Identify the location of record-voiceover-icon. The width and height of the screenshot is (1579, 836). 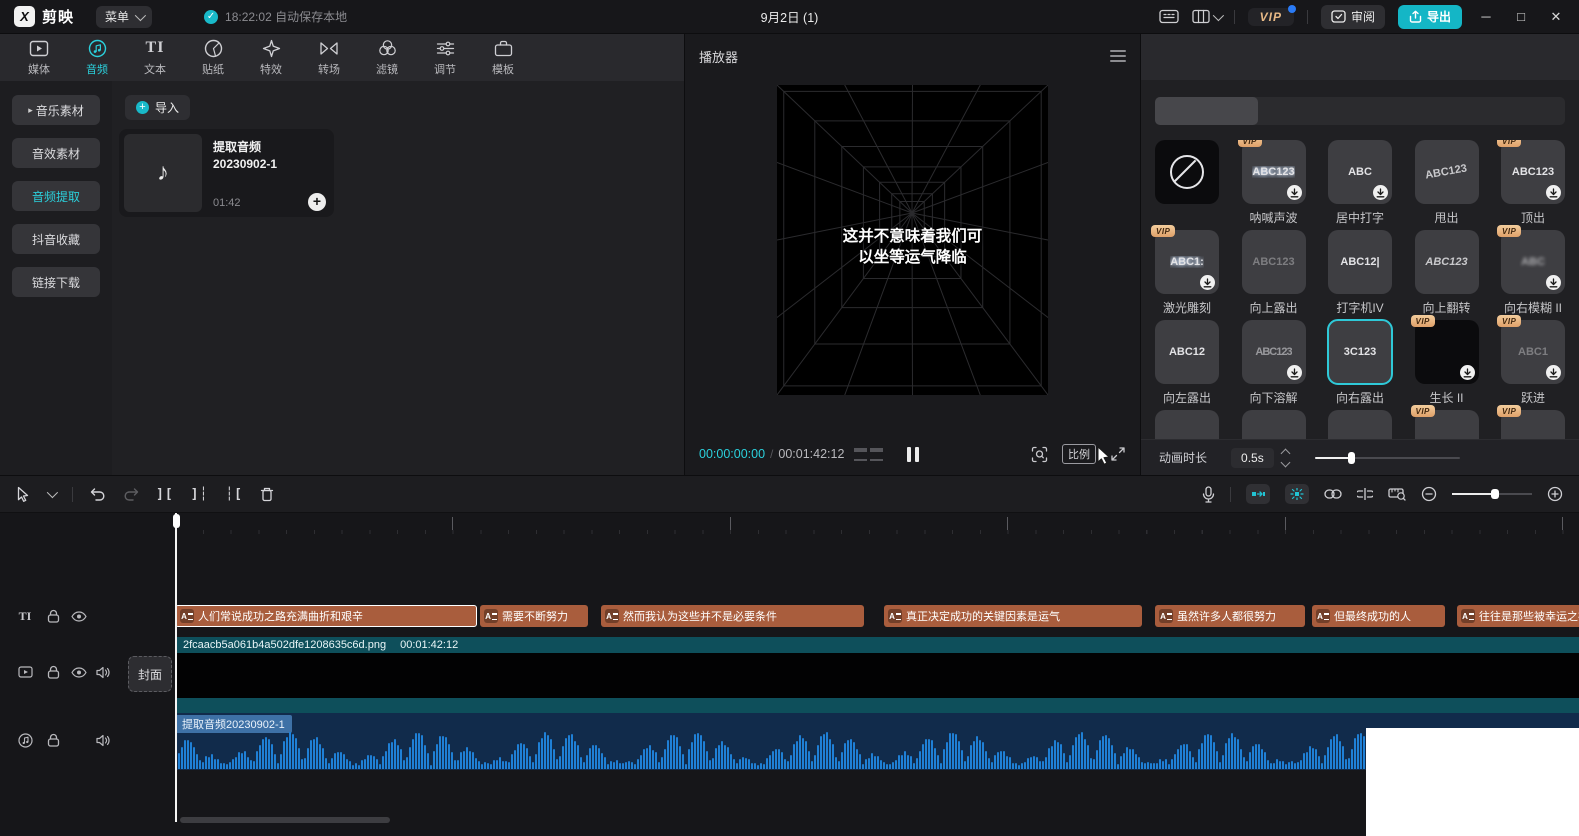
(1208, 494).